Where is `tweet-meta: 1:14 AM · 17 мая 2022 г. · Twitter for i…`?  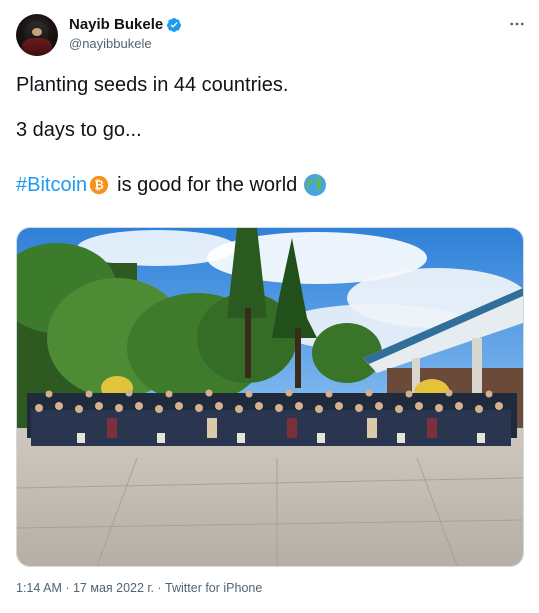
tweet-meta: 1:14 AM · 17 мая 2022 г. · Twitter for i… is located at coordinates (139, 588).